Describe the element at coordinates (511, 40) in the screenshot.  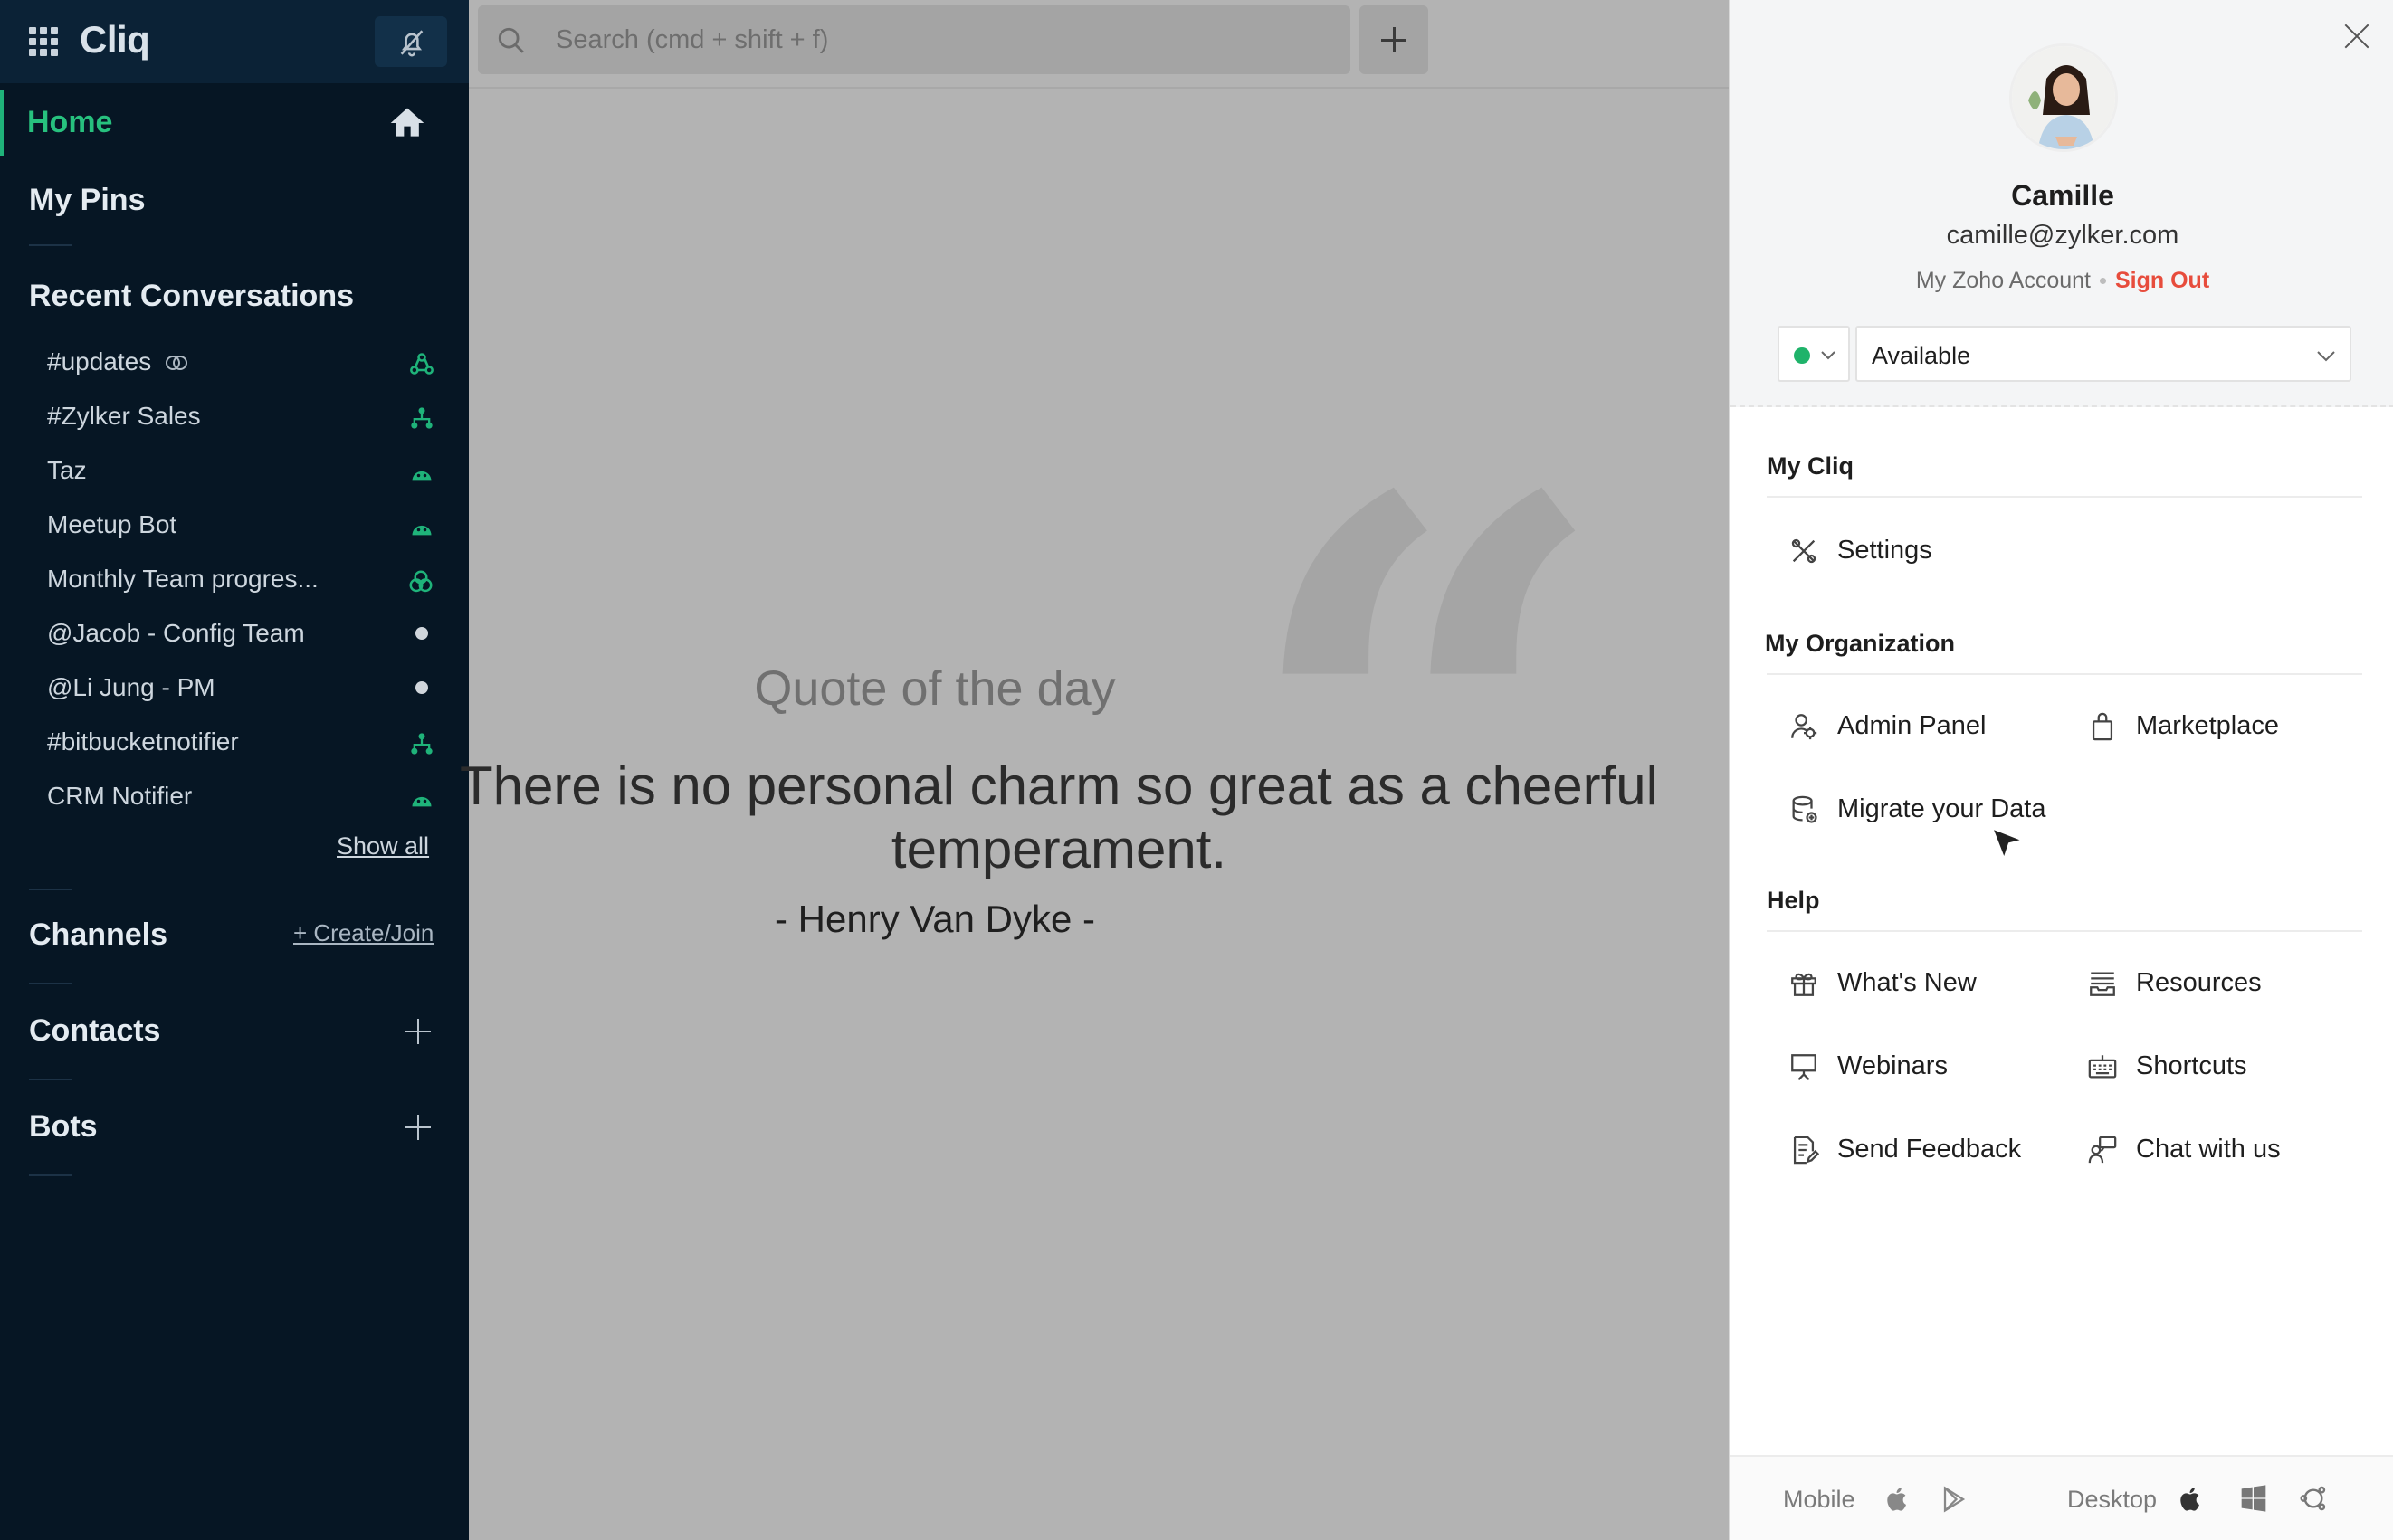
I see `search-icon` at that location.